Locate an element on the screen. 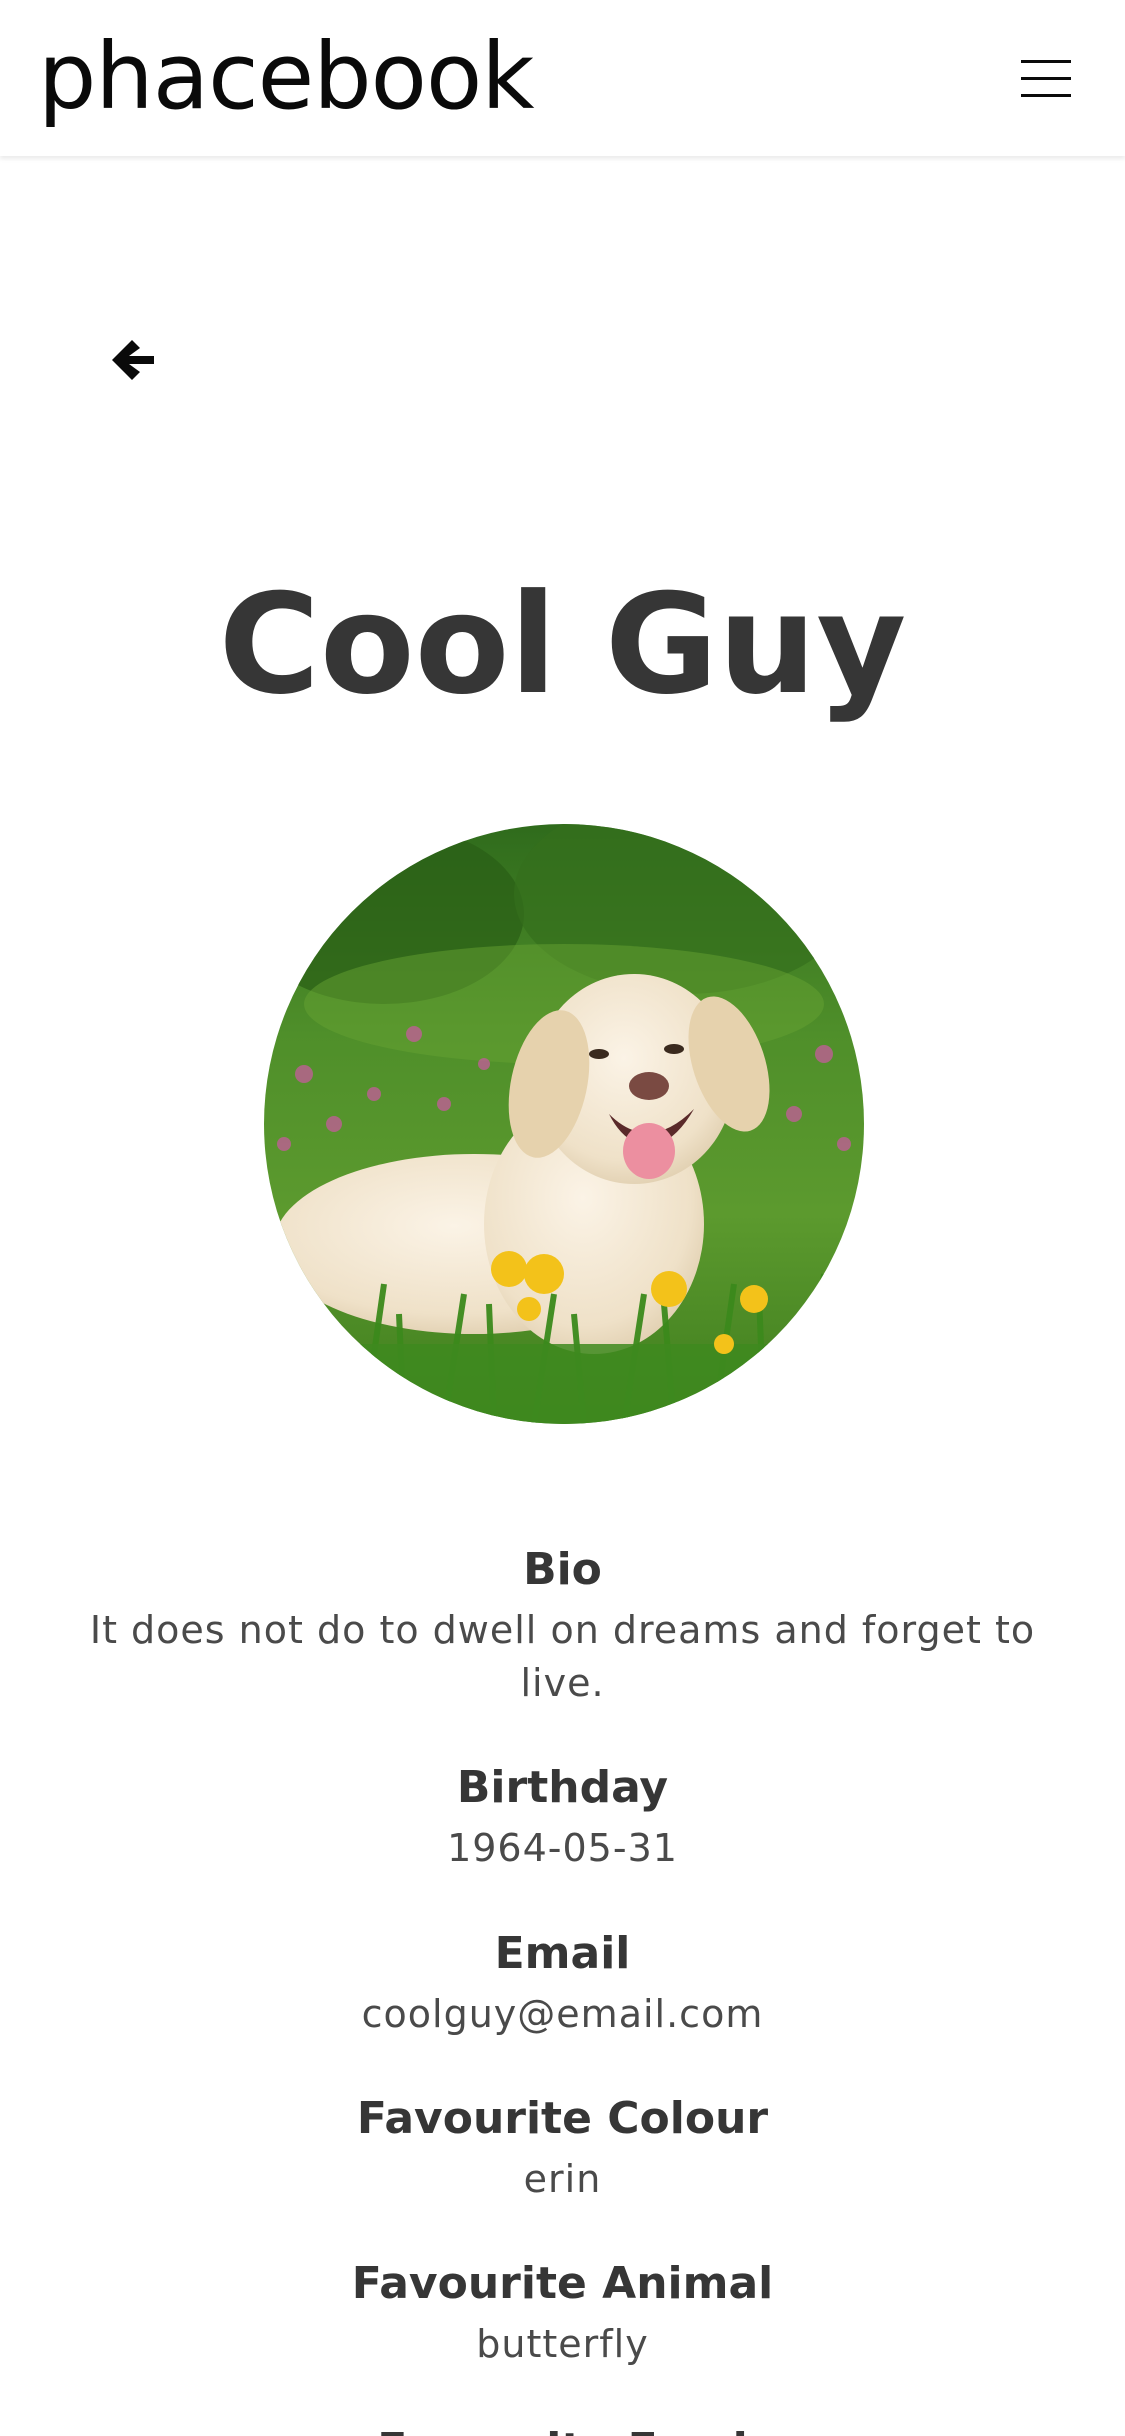 The image size is (1125, 2436). hamburger-menu-icon is located at coordinates (1047, 78).